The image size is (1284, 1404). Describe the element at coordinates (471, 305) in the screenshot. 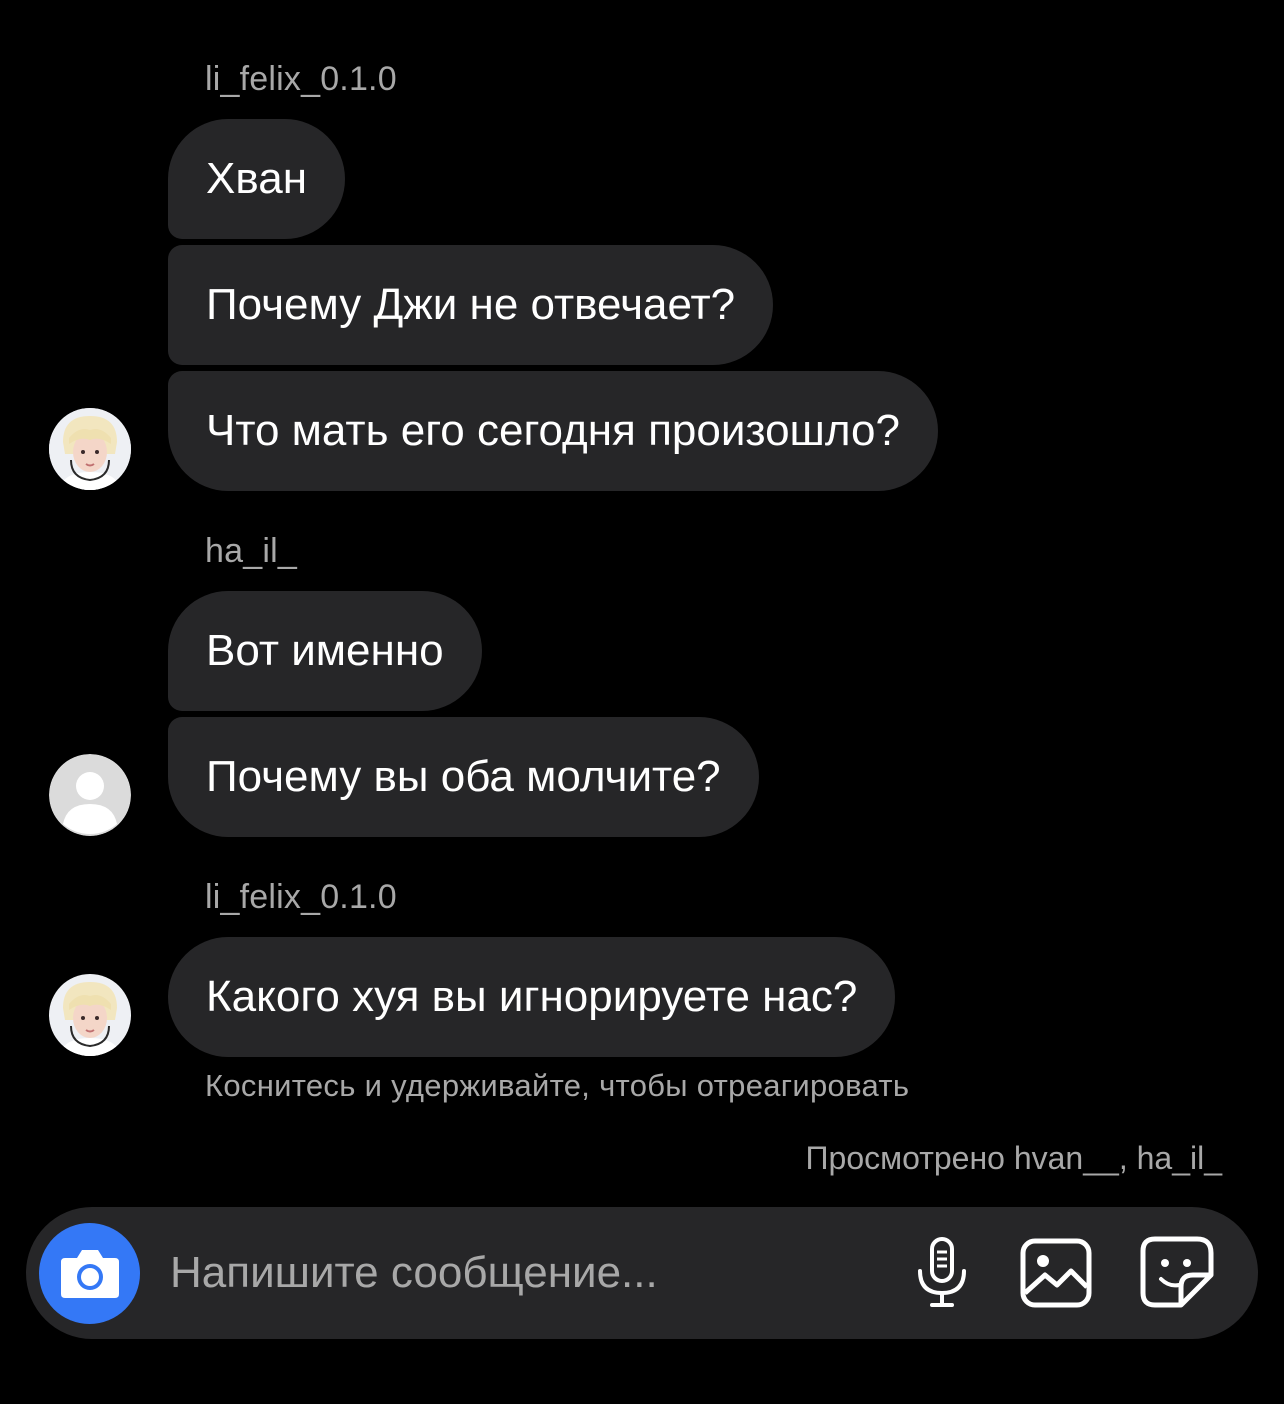

I see `message-bubble: Почему Джи не отвечает?` at that location.